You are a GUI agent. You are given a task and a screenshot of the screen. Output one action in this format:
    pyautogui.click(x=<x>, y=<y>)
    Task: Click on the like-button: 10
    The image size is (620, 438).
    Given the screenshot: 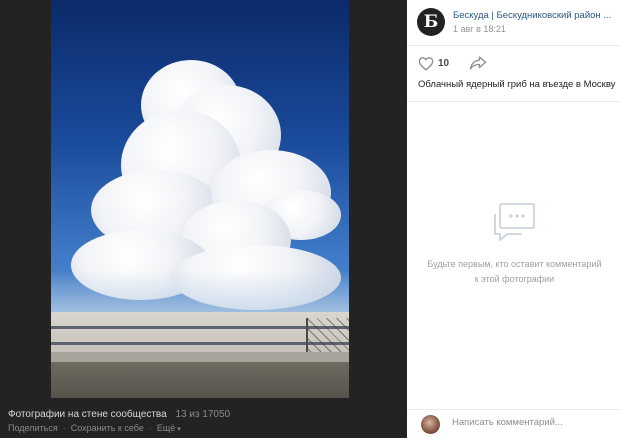 What is the action you would take?
    pyautogui.click(x=433, y=63)
    